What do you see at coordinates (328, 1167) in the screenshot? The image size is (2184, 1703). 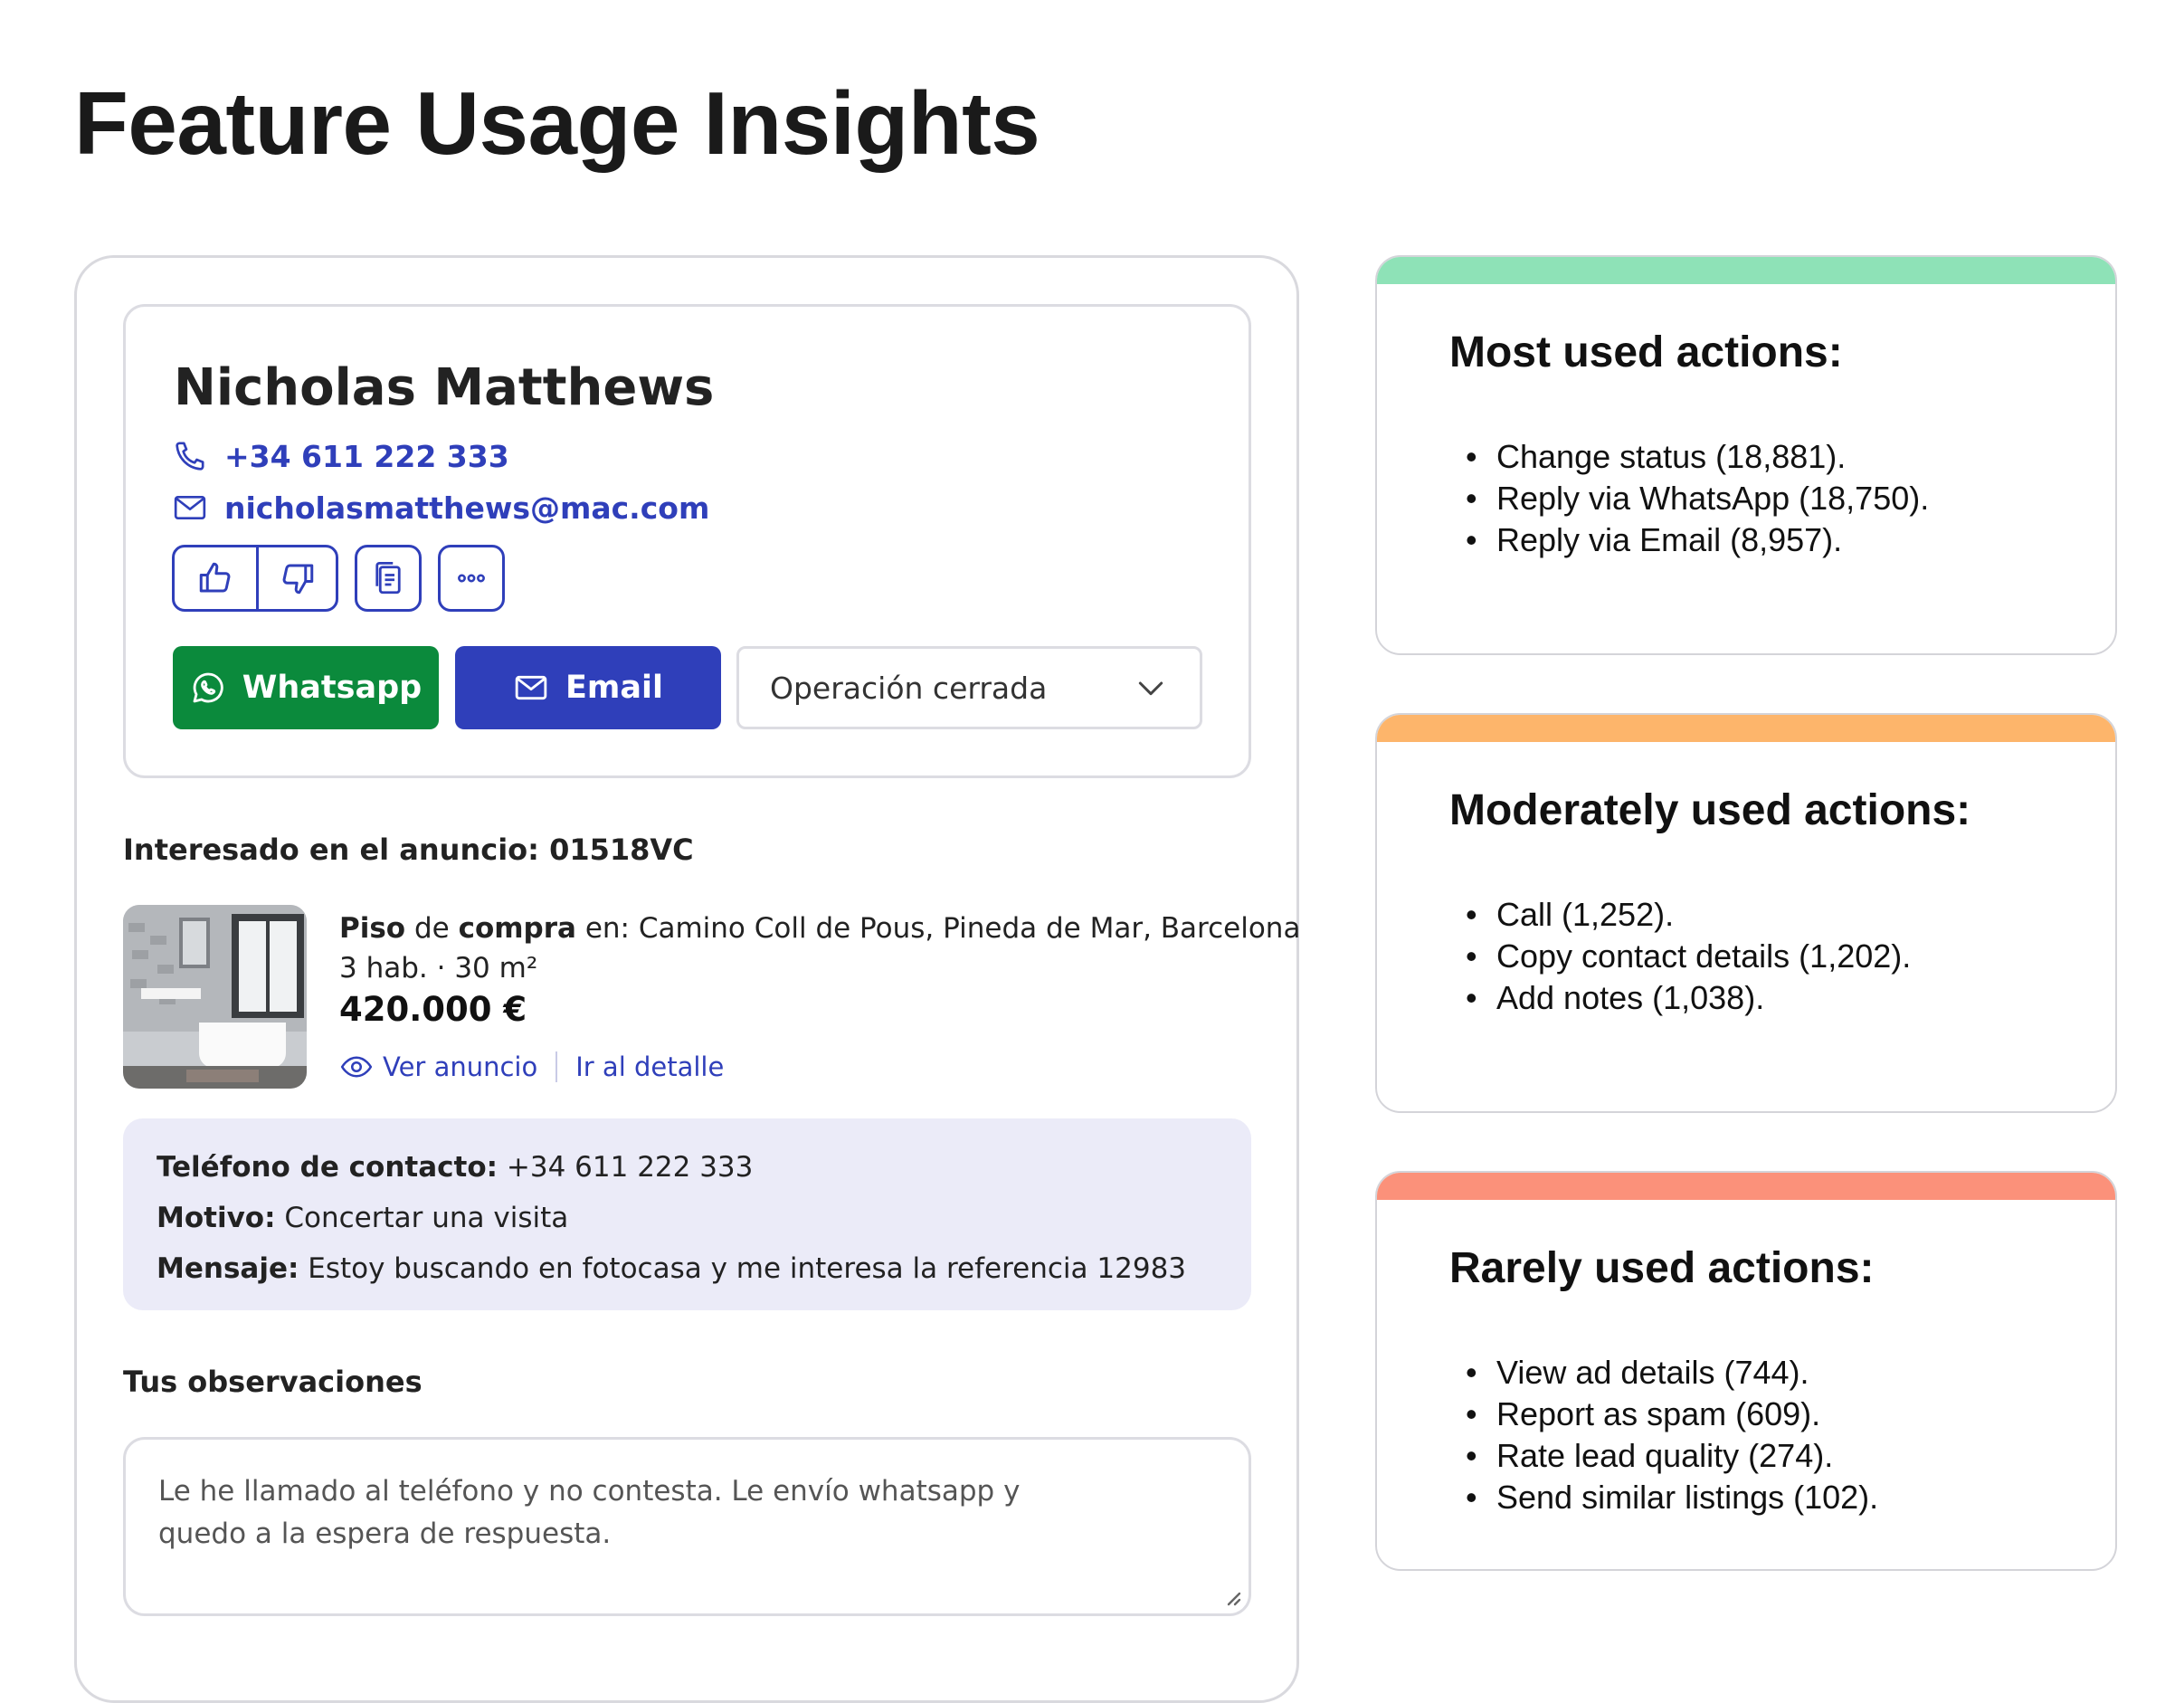 I see `info-phone-label: Teléfono de contacto:` at bounding box center [328, 1167].